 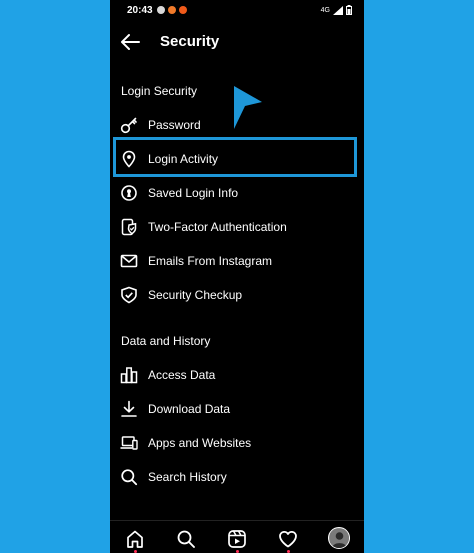 What do you see at coordinates (159, 91) in the screenshot?
I see `section-title-login-security: Login Security` at bounding box center [159, 91].